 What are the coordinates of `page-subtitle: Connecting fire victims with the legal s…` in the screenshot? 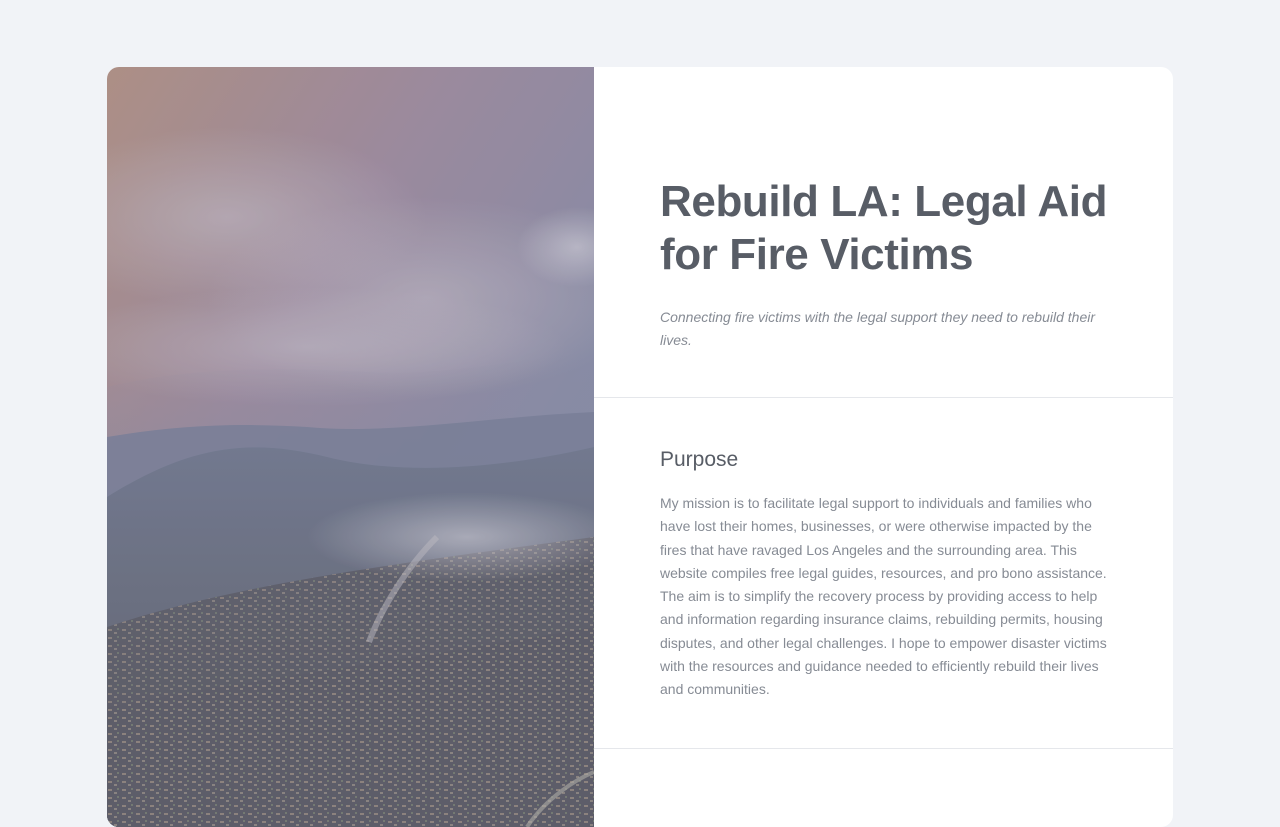 It's located at (878, 328).